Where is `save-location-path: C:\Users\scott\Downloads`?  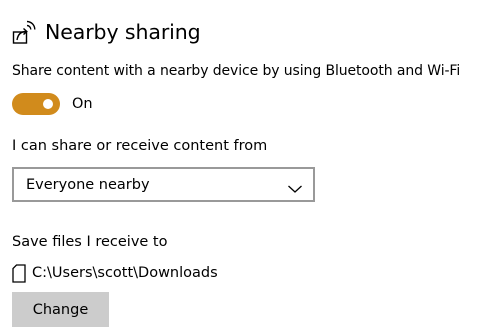 save-location-path: C:\Users\scott\Downloads is located at coordinates (125, 273).